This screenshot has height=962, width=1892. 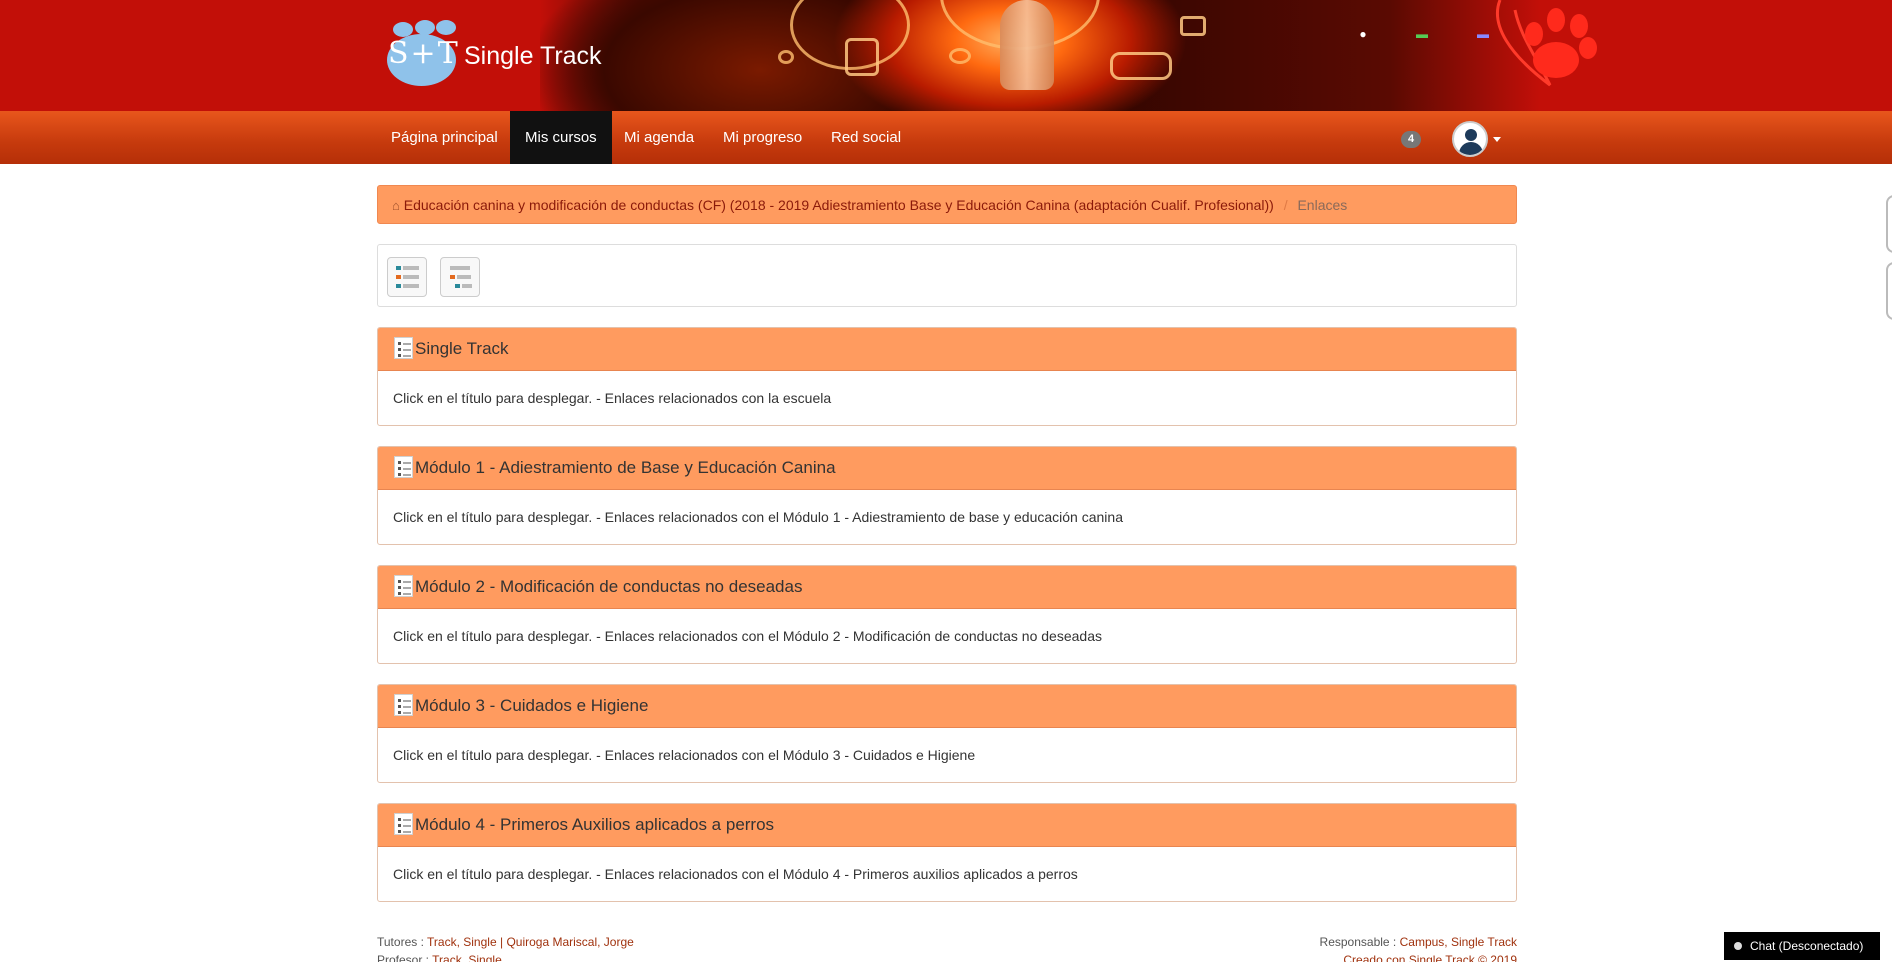 I want to click on chevron-down-icon, so click(x=1497, y=139).